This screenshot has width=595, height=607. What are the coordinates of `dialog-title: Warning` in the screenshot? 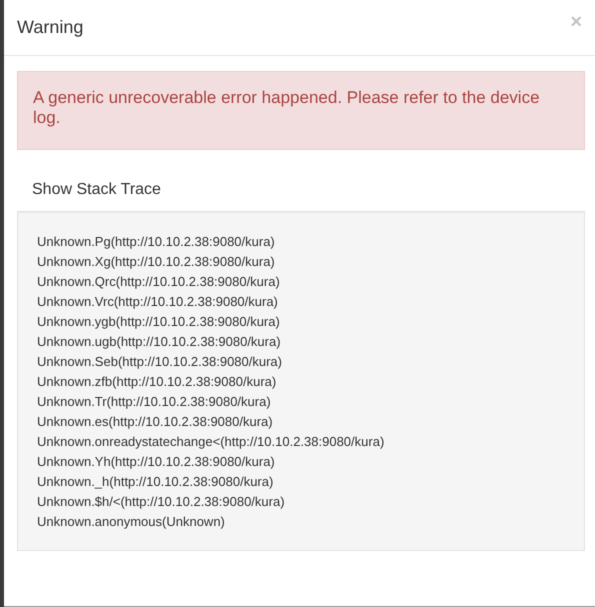 It's located at (50, 27).